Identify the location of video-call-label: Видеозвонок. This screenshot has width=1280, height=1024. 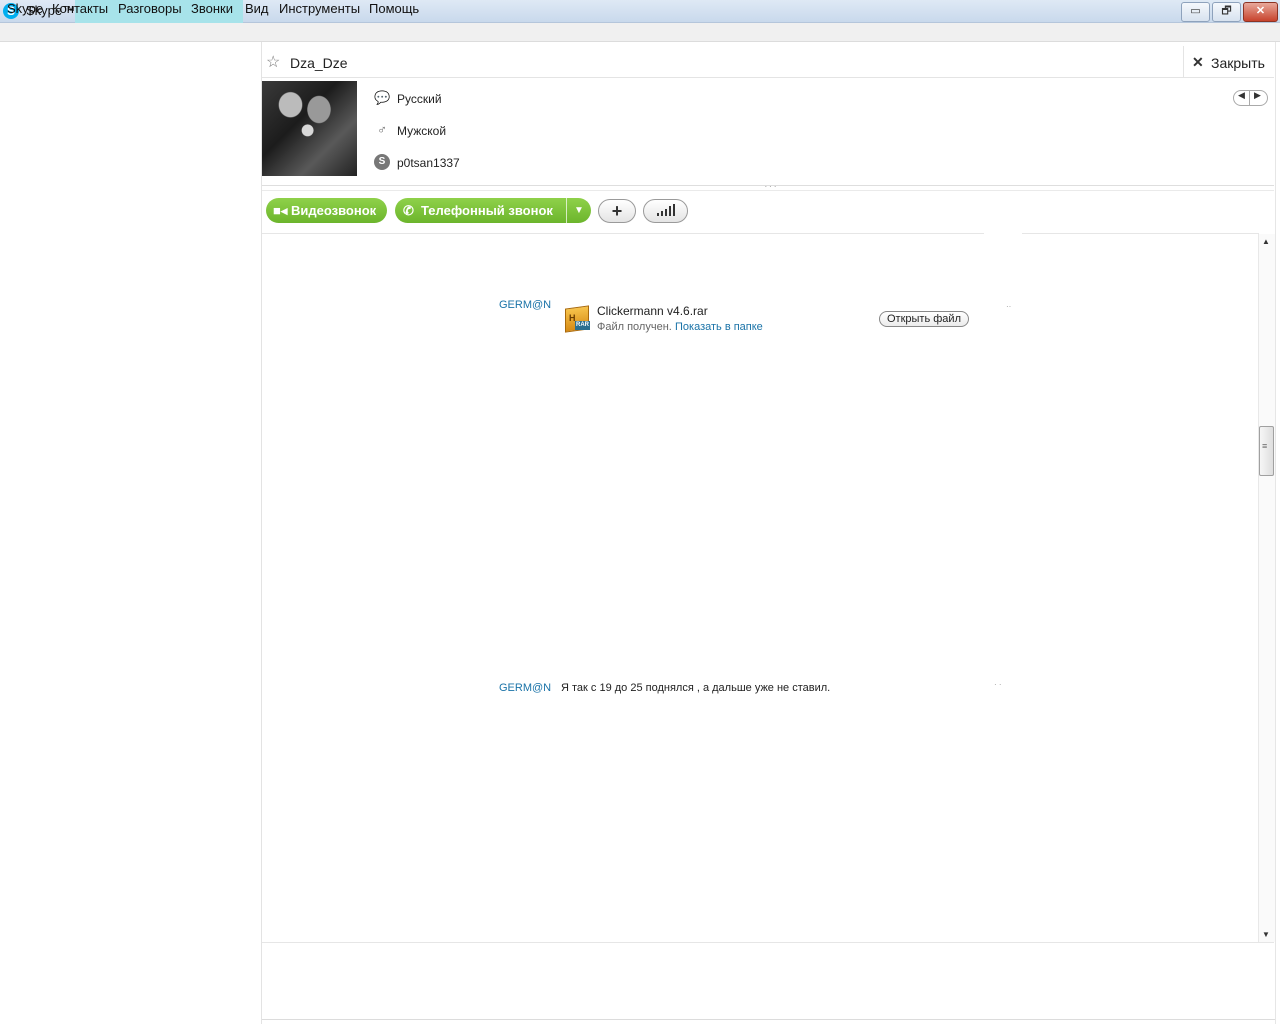
(334, 210).